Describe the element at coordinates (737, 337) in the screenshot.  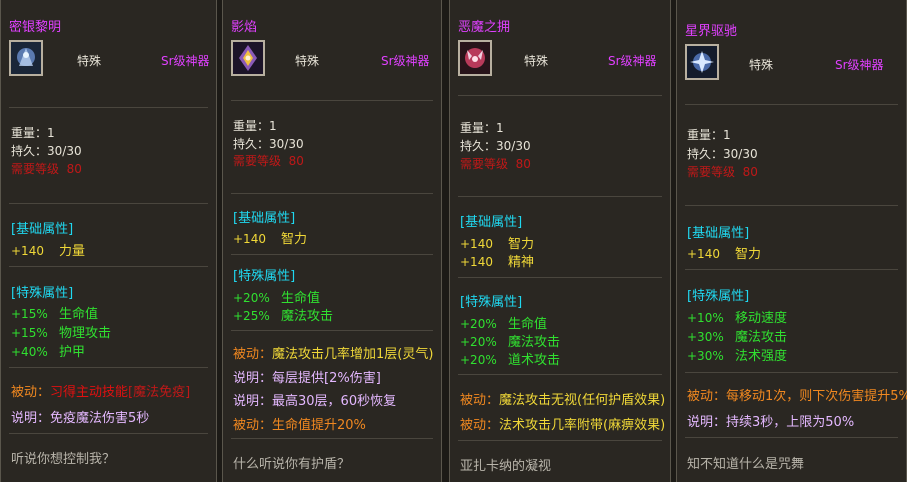
I see `special-stat-row: +30% 魔法攻击` at that location.